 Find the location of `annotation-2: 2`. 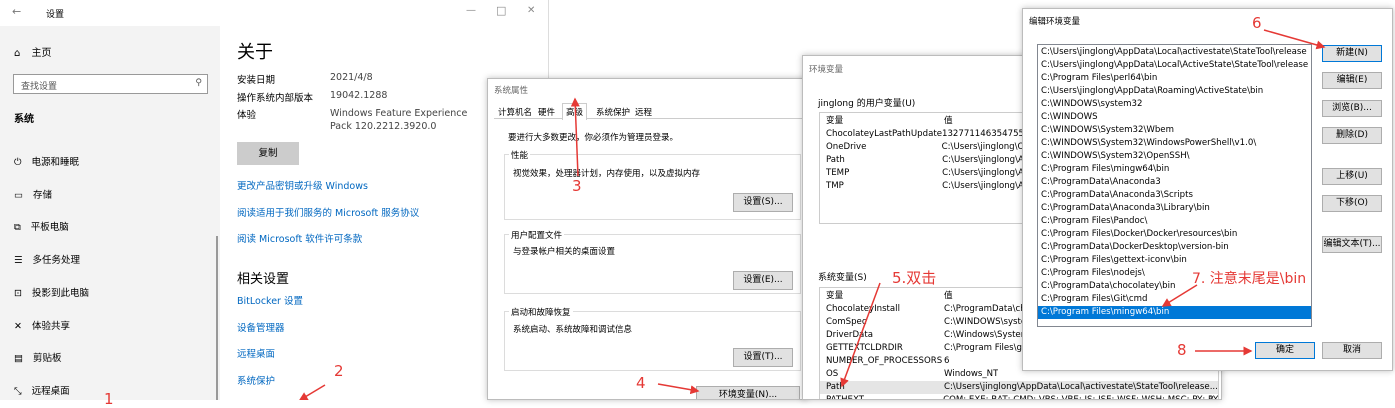

annotation-2: 2 is located at coordinates (339, 371).